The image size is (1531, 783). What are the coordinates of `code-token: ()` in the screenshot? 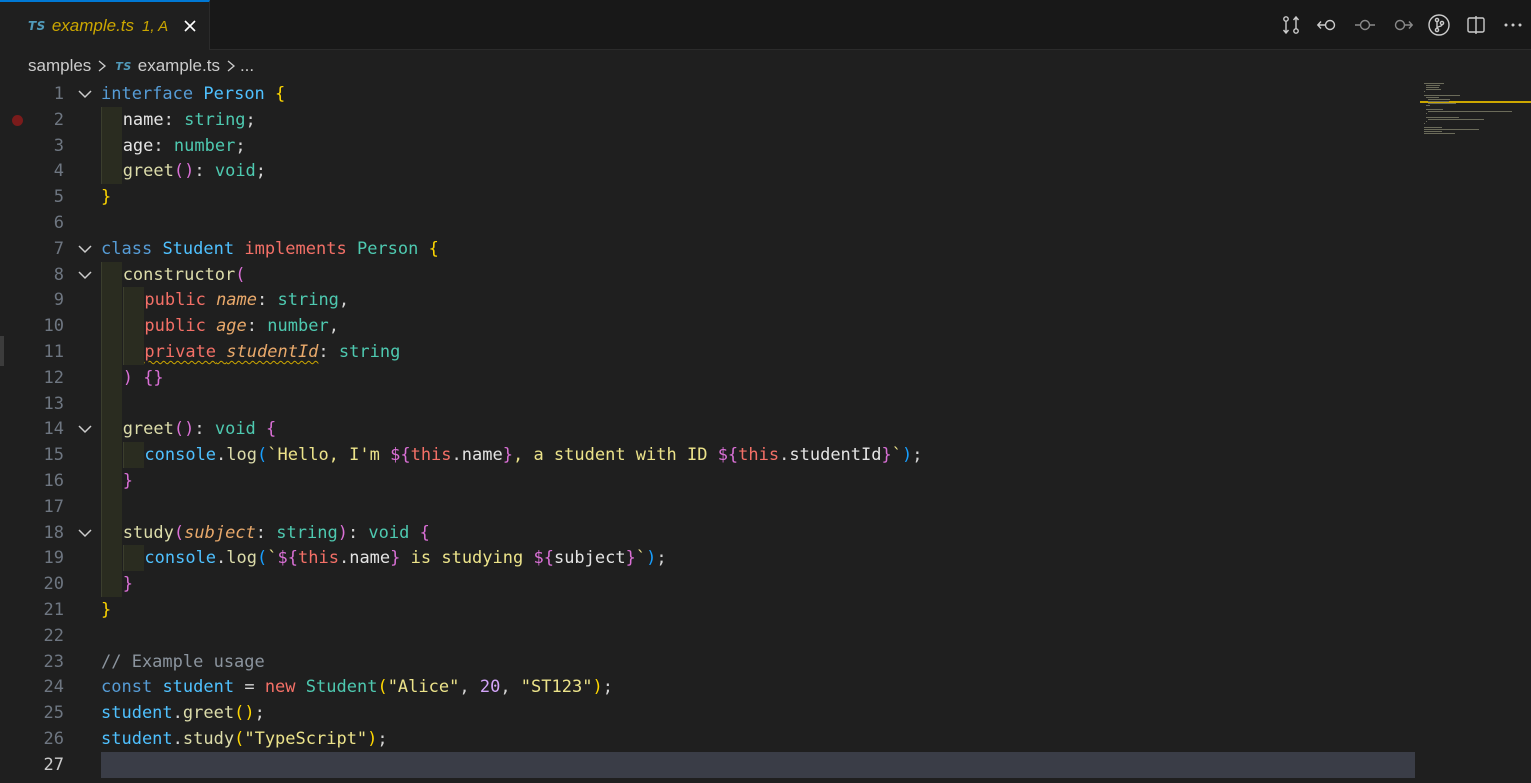 It's located at (184, 171).